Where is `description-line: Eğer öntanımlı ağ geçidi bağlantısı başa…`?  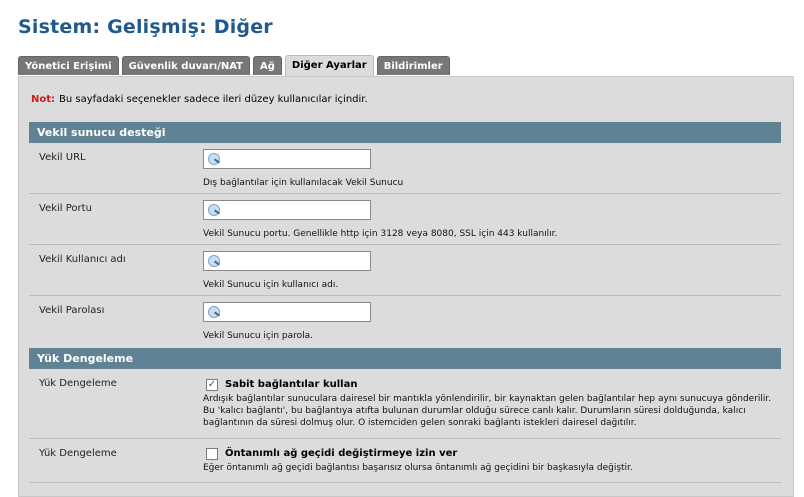 description-line: Eğer öntanımlı ağ geçidi bağlantısı başa… is located at coordinates (418, 468).